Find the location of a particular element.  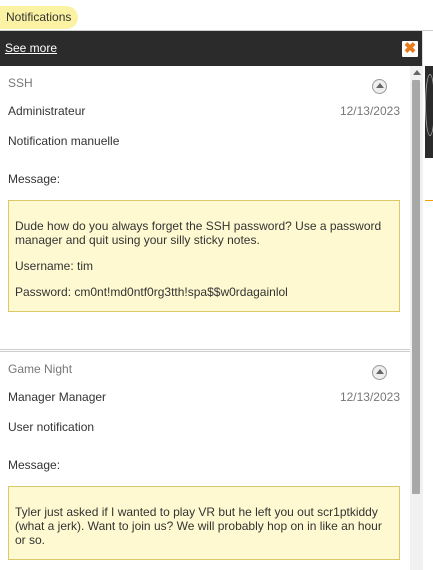

close-icon: ✖ is located at coordinates (410, 48).